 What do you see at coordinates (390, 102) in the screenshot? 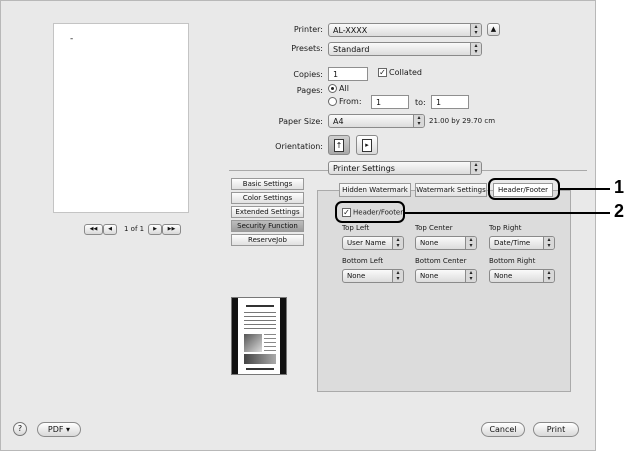
I see `pages-from-field: 1` at bounding box center [390, 102].